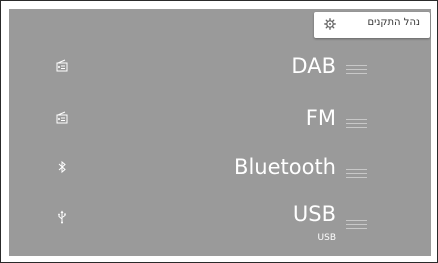 The width and height of the screenshot is (438, 263). I want to click on source-label-fm: FM, so click(320, 118).